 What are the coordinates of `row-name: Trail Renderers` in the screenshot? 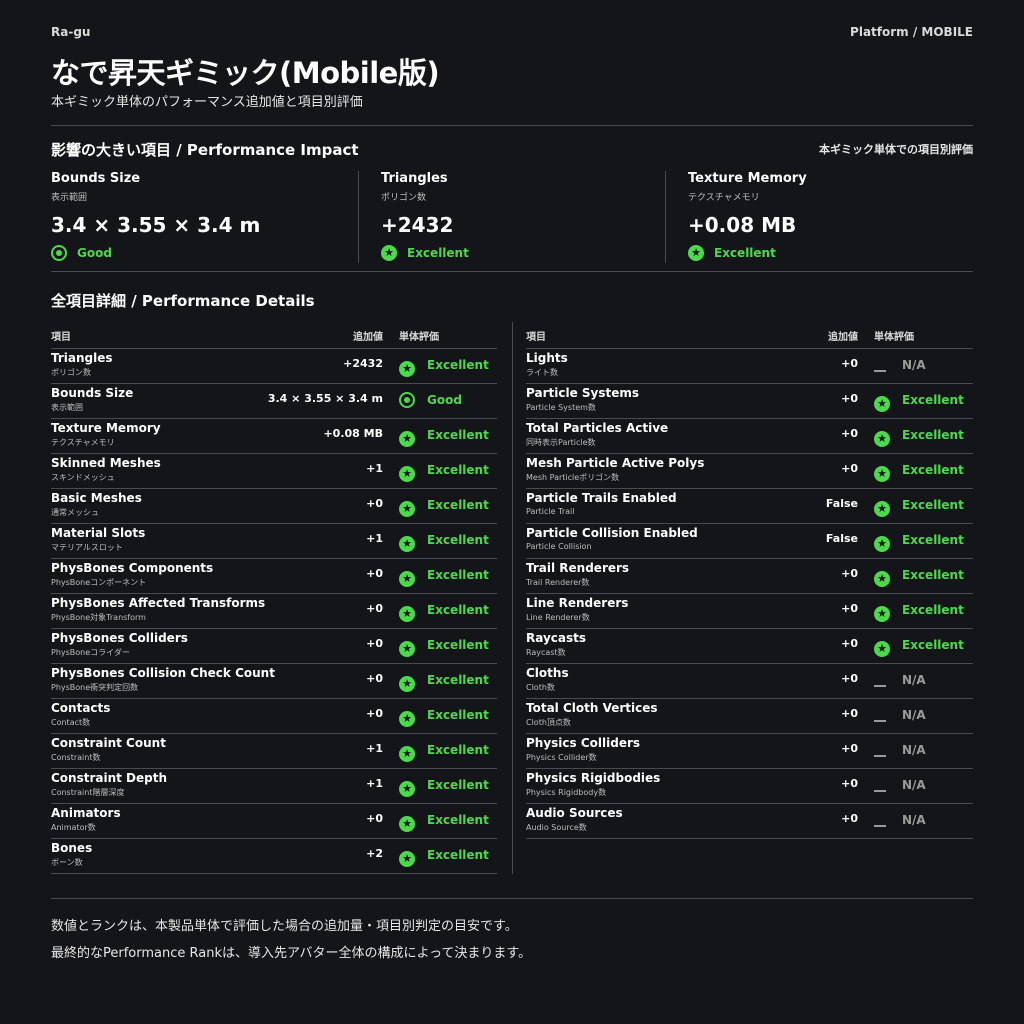 It's located at (578, 568).